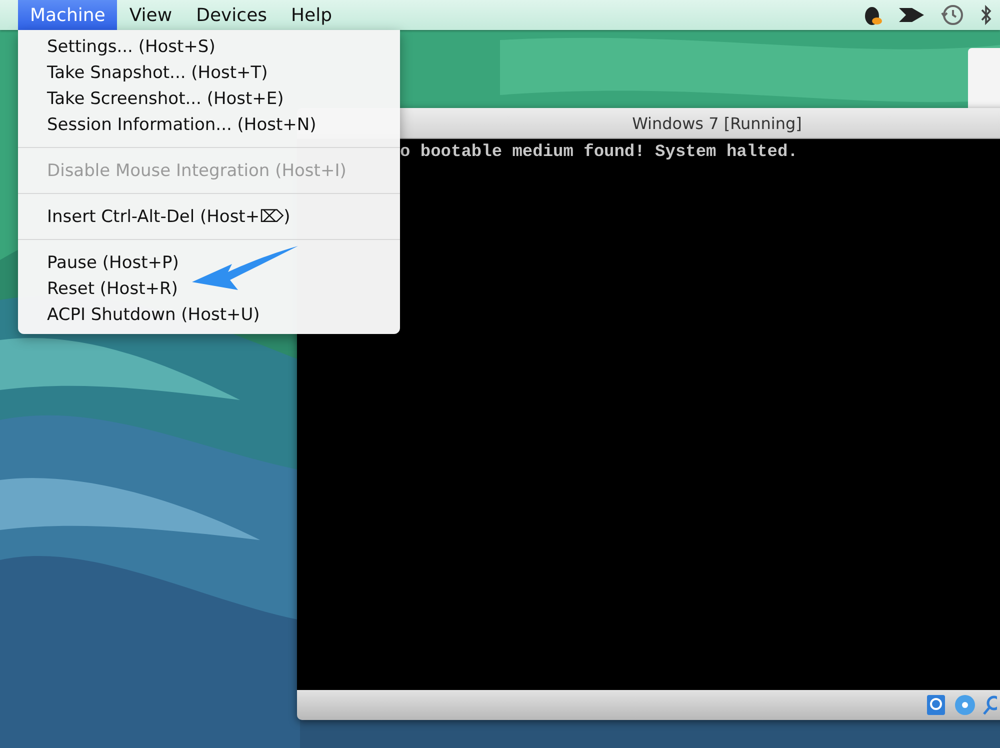 The width and height of the screenshot is (1000, 748). What do you see at coordinates (209, 315) in the screenshot?
I see `menu-entry: ACPI Shutdown (Host+U)` at bounding box center [209, 315].